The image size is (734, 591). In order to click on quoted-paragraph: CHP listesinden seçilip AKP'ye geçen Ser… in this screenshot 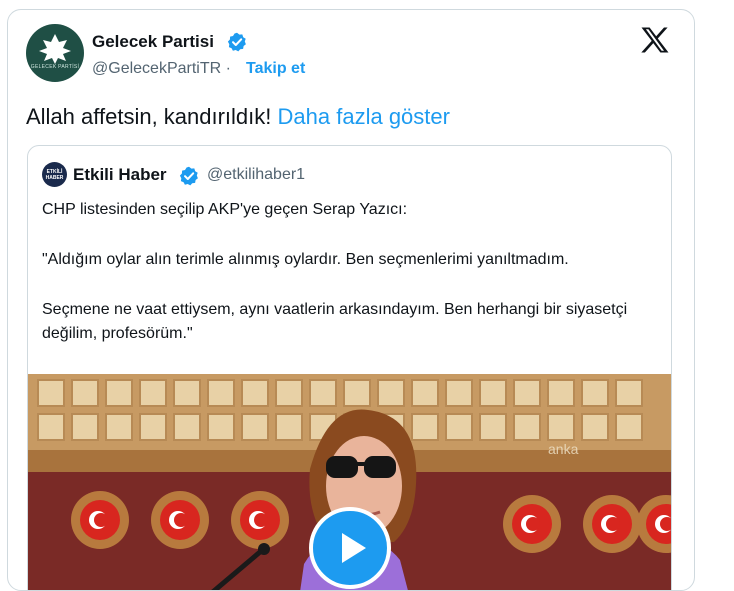, I will do `click(225, 209)`.